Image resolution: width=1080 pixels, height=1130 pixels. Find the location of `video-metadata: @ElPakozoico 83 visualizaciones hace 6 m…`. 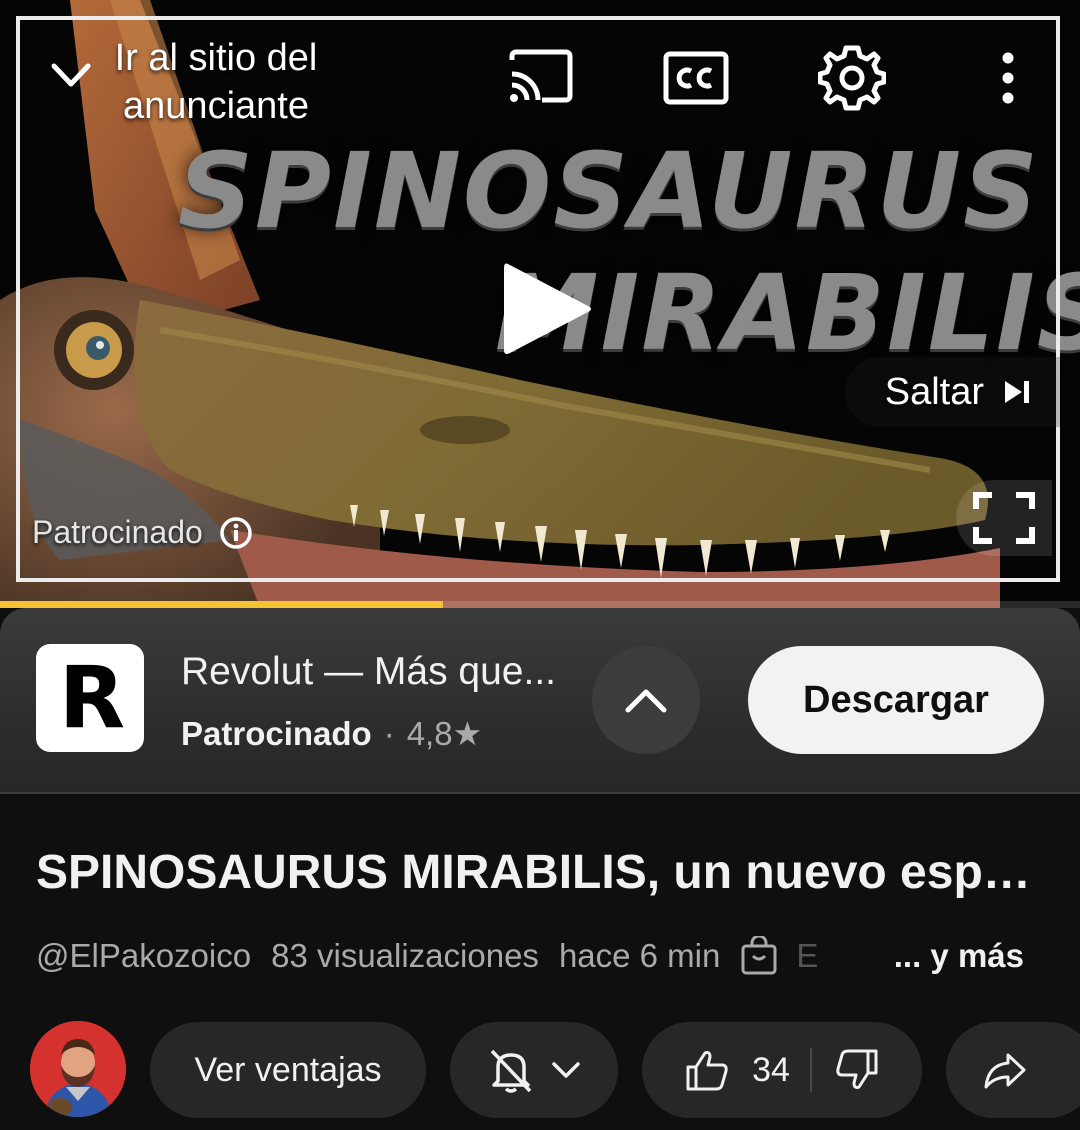

video-metadata: @ElPakozoico 83 visualizaciones hace 6 m… is located at coordinates (536, 956).